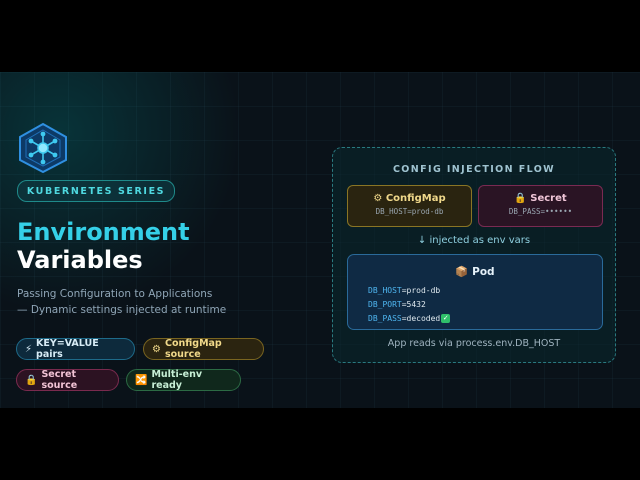  I want to click on chip-label: Secret source, so click(59, 380).